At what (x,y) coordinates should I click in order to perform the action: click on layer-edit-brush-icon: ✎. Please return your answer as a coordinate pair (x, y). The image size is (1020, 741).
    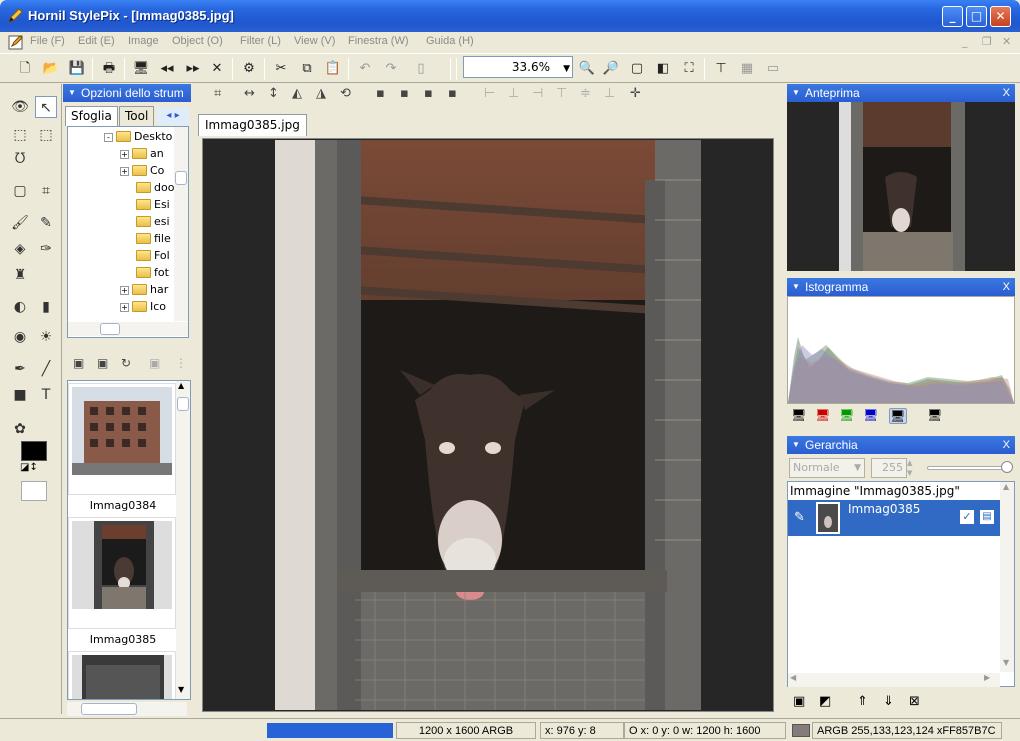
    Looking at the image, I should click on (799, 517).